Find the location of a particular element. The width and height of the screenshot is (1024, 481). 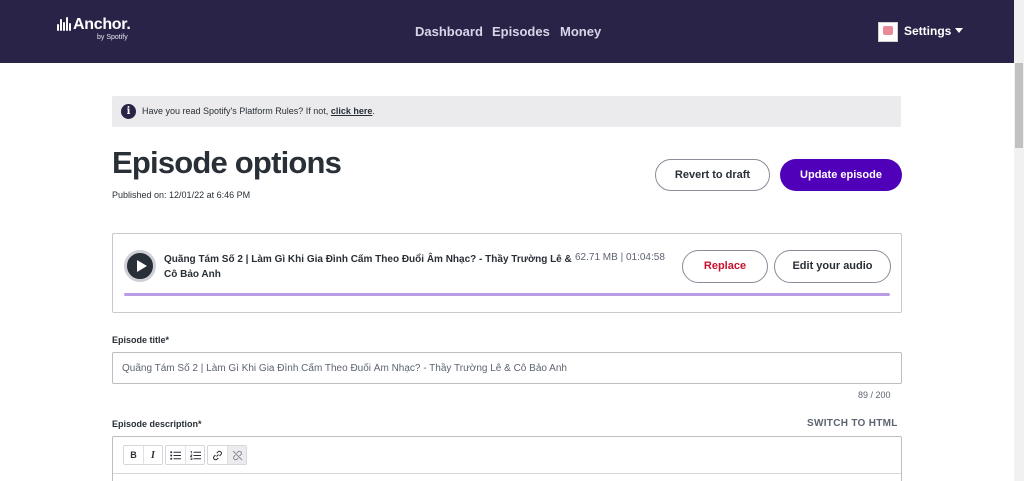

link-format-group is located at coordinates (227, 455).